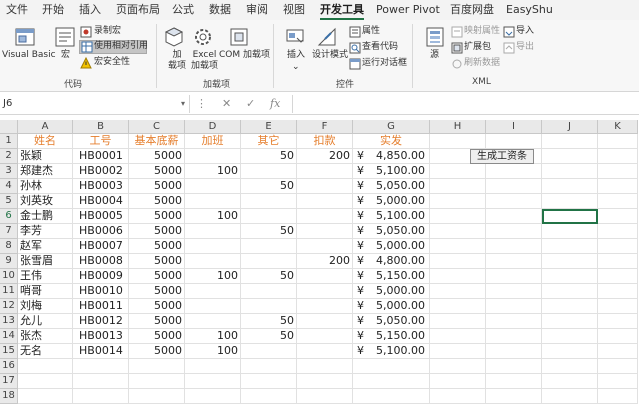 The width and height of the screenshot is (639, 413). Describe the element at coordinates (65, 55) in the screenshot. I see `macros-button: 宏` at that location.